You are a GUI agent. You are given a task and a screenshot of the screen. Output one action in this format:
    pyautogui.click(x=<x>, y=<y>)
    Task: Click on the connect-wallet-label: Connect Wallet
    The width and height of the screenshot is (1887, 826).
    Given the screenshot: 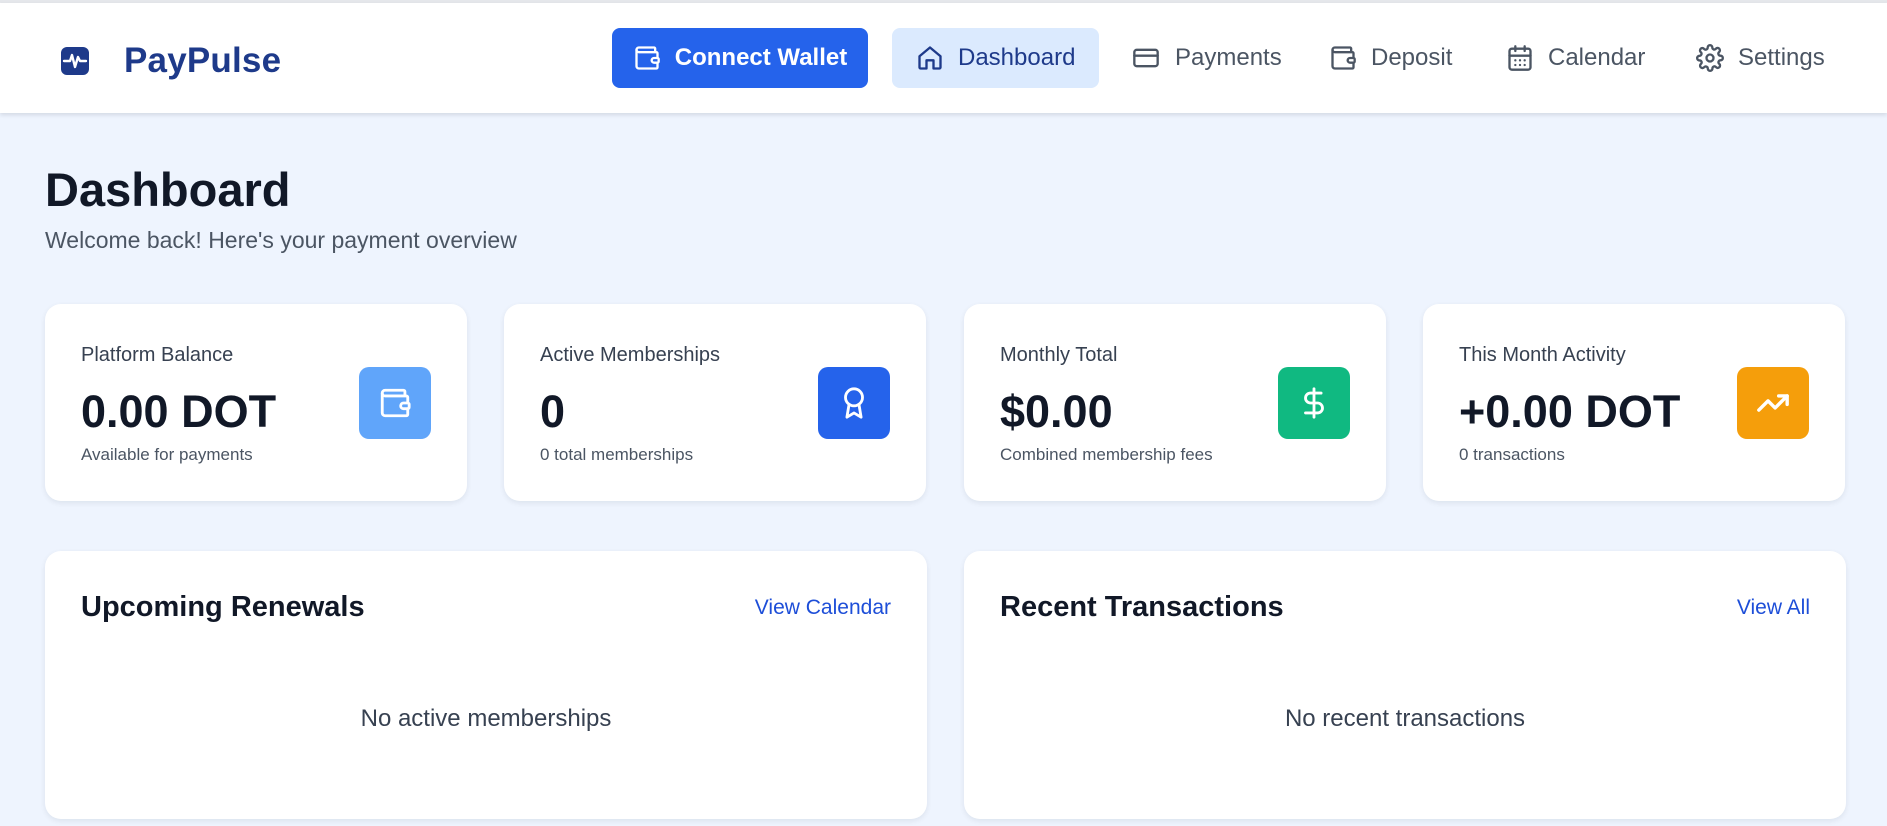 What is the action you would take?
    pyautogui.click(x=761, y=57)
    